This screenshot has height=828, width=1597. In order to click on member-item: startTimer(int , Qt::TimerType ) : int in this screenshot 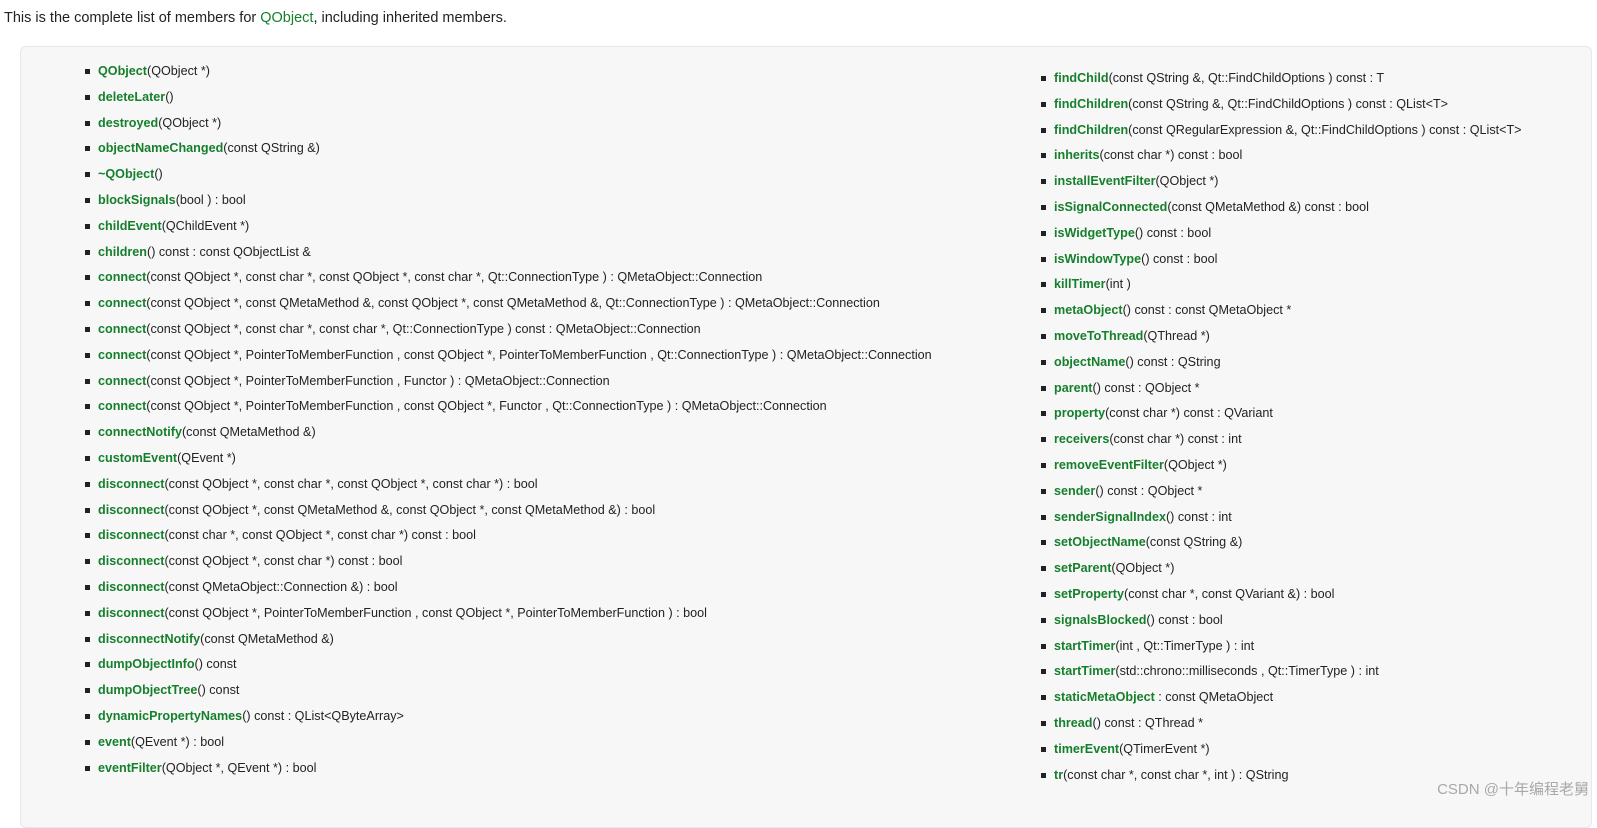, I will do `click(1311, 646)`.